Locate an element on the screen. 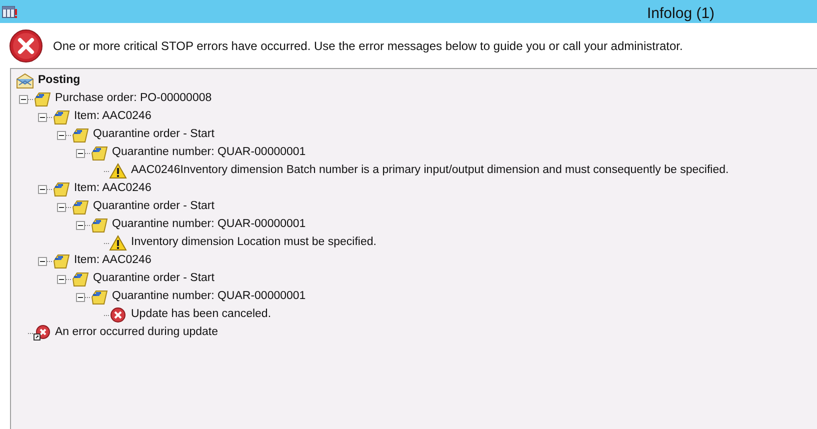  error-shortcut-icon is located at coordinates (42, 333).